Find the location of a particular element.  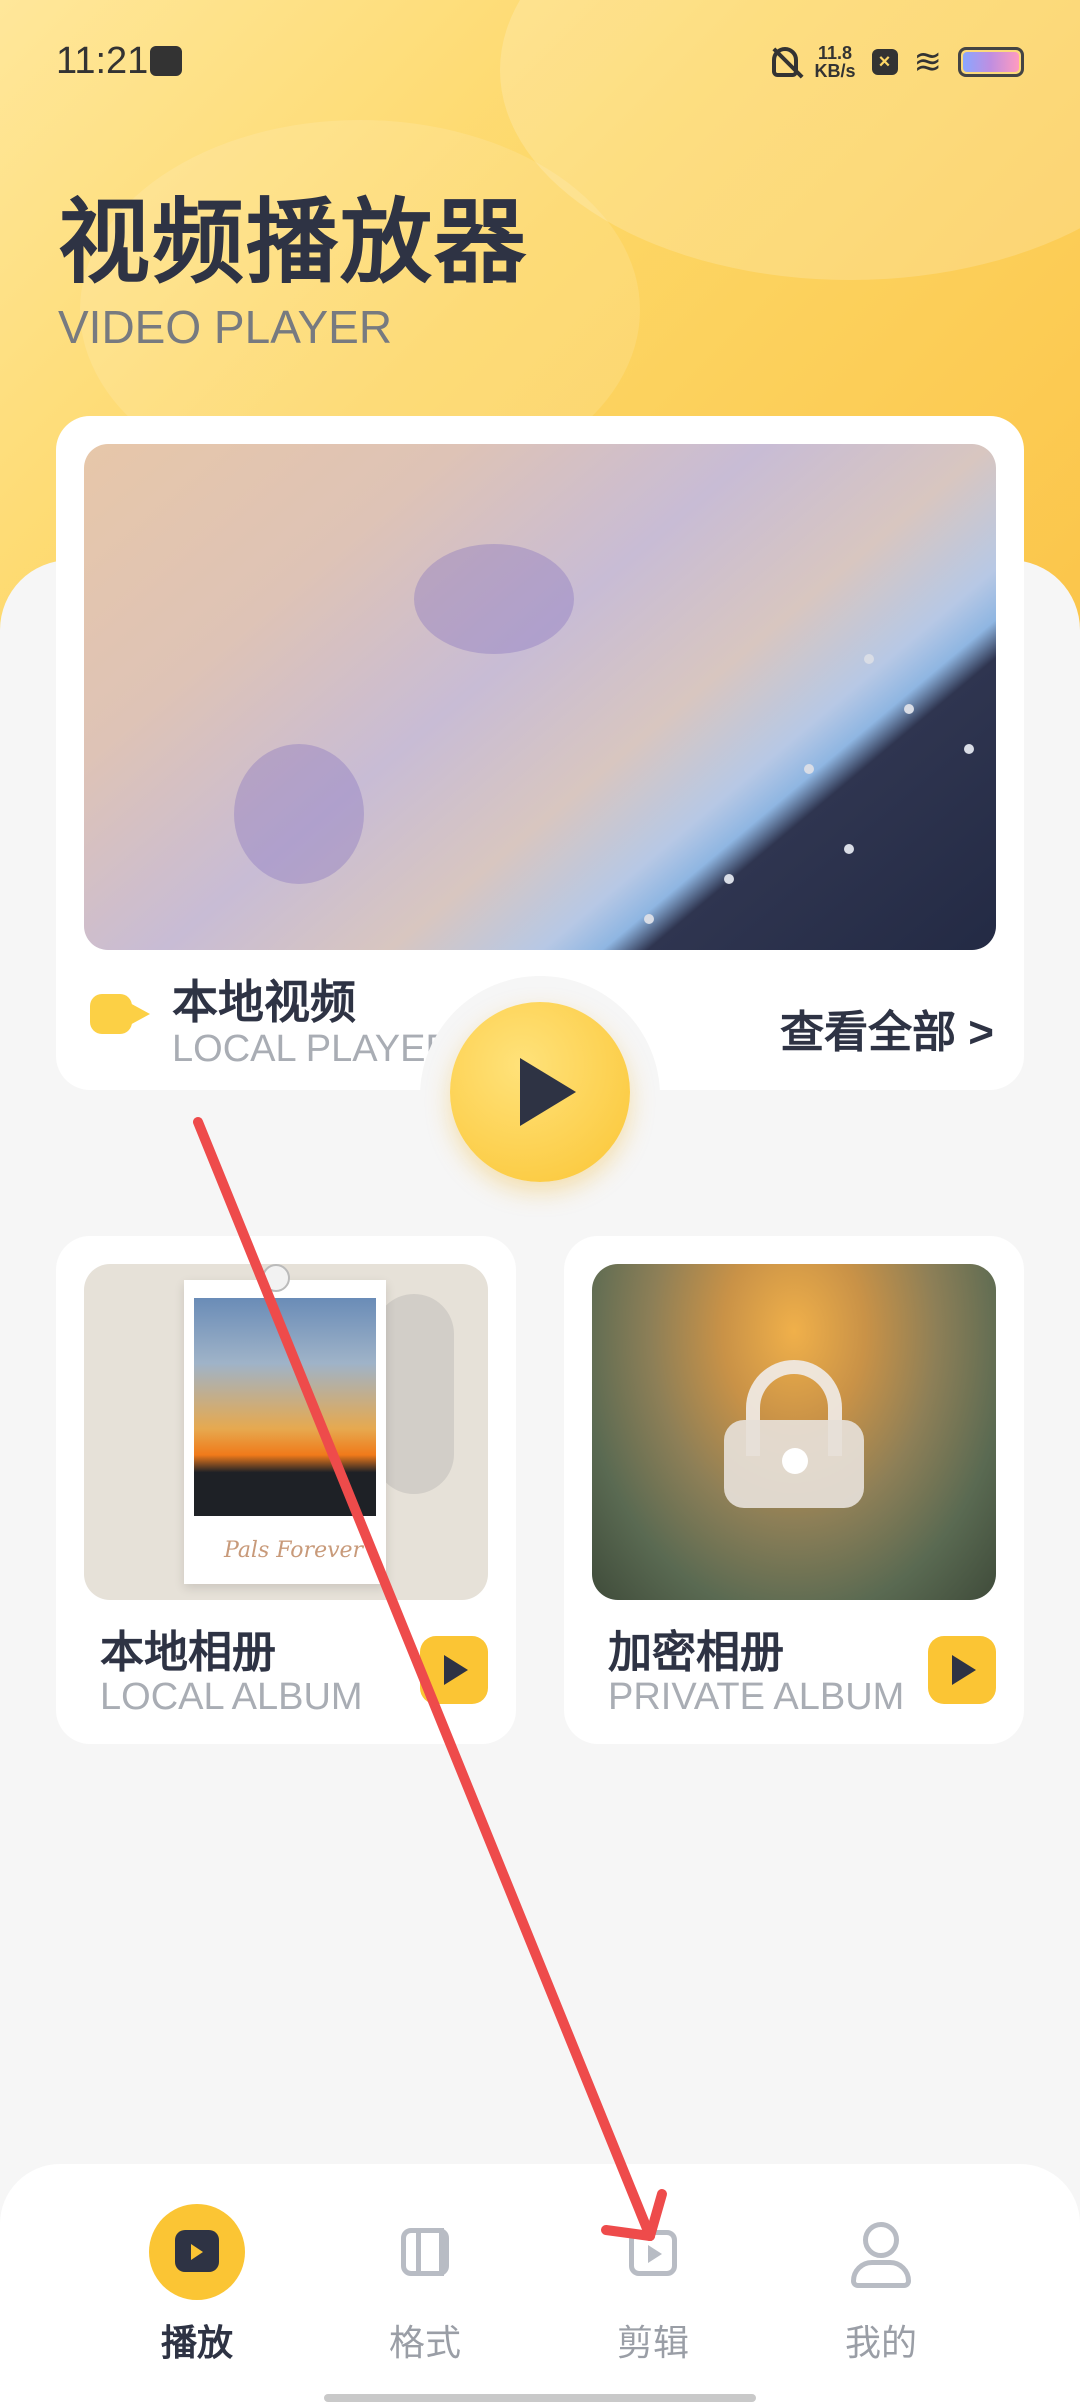

video-camera-icon is located at coordinates (120, 1014).